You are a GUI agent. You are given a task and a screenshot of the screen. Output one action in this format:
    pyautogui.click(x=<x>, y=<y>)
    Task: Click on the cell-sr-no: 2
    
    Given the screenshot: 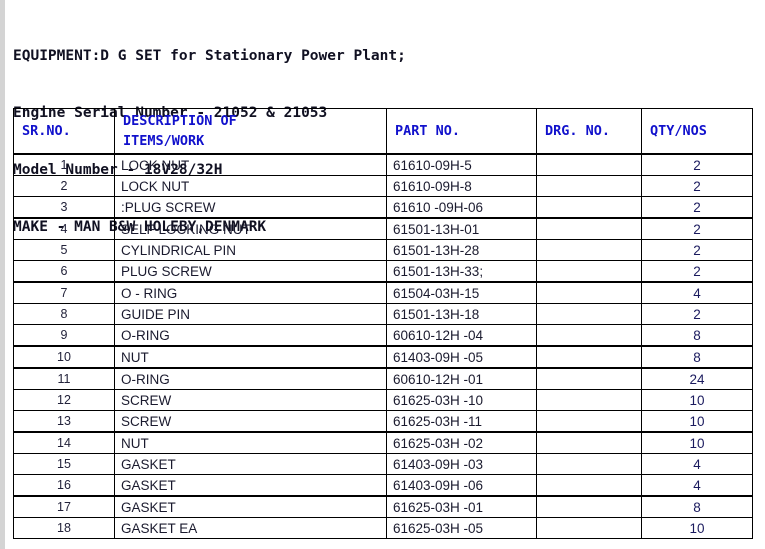 What is the action you would take?
    pyautogui.click(x=64, y=186)
    